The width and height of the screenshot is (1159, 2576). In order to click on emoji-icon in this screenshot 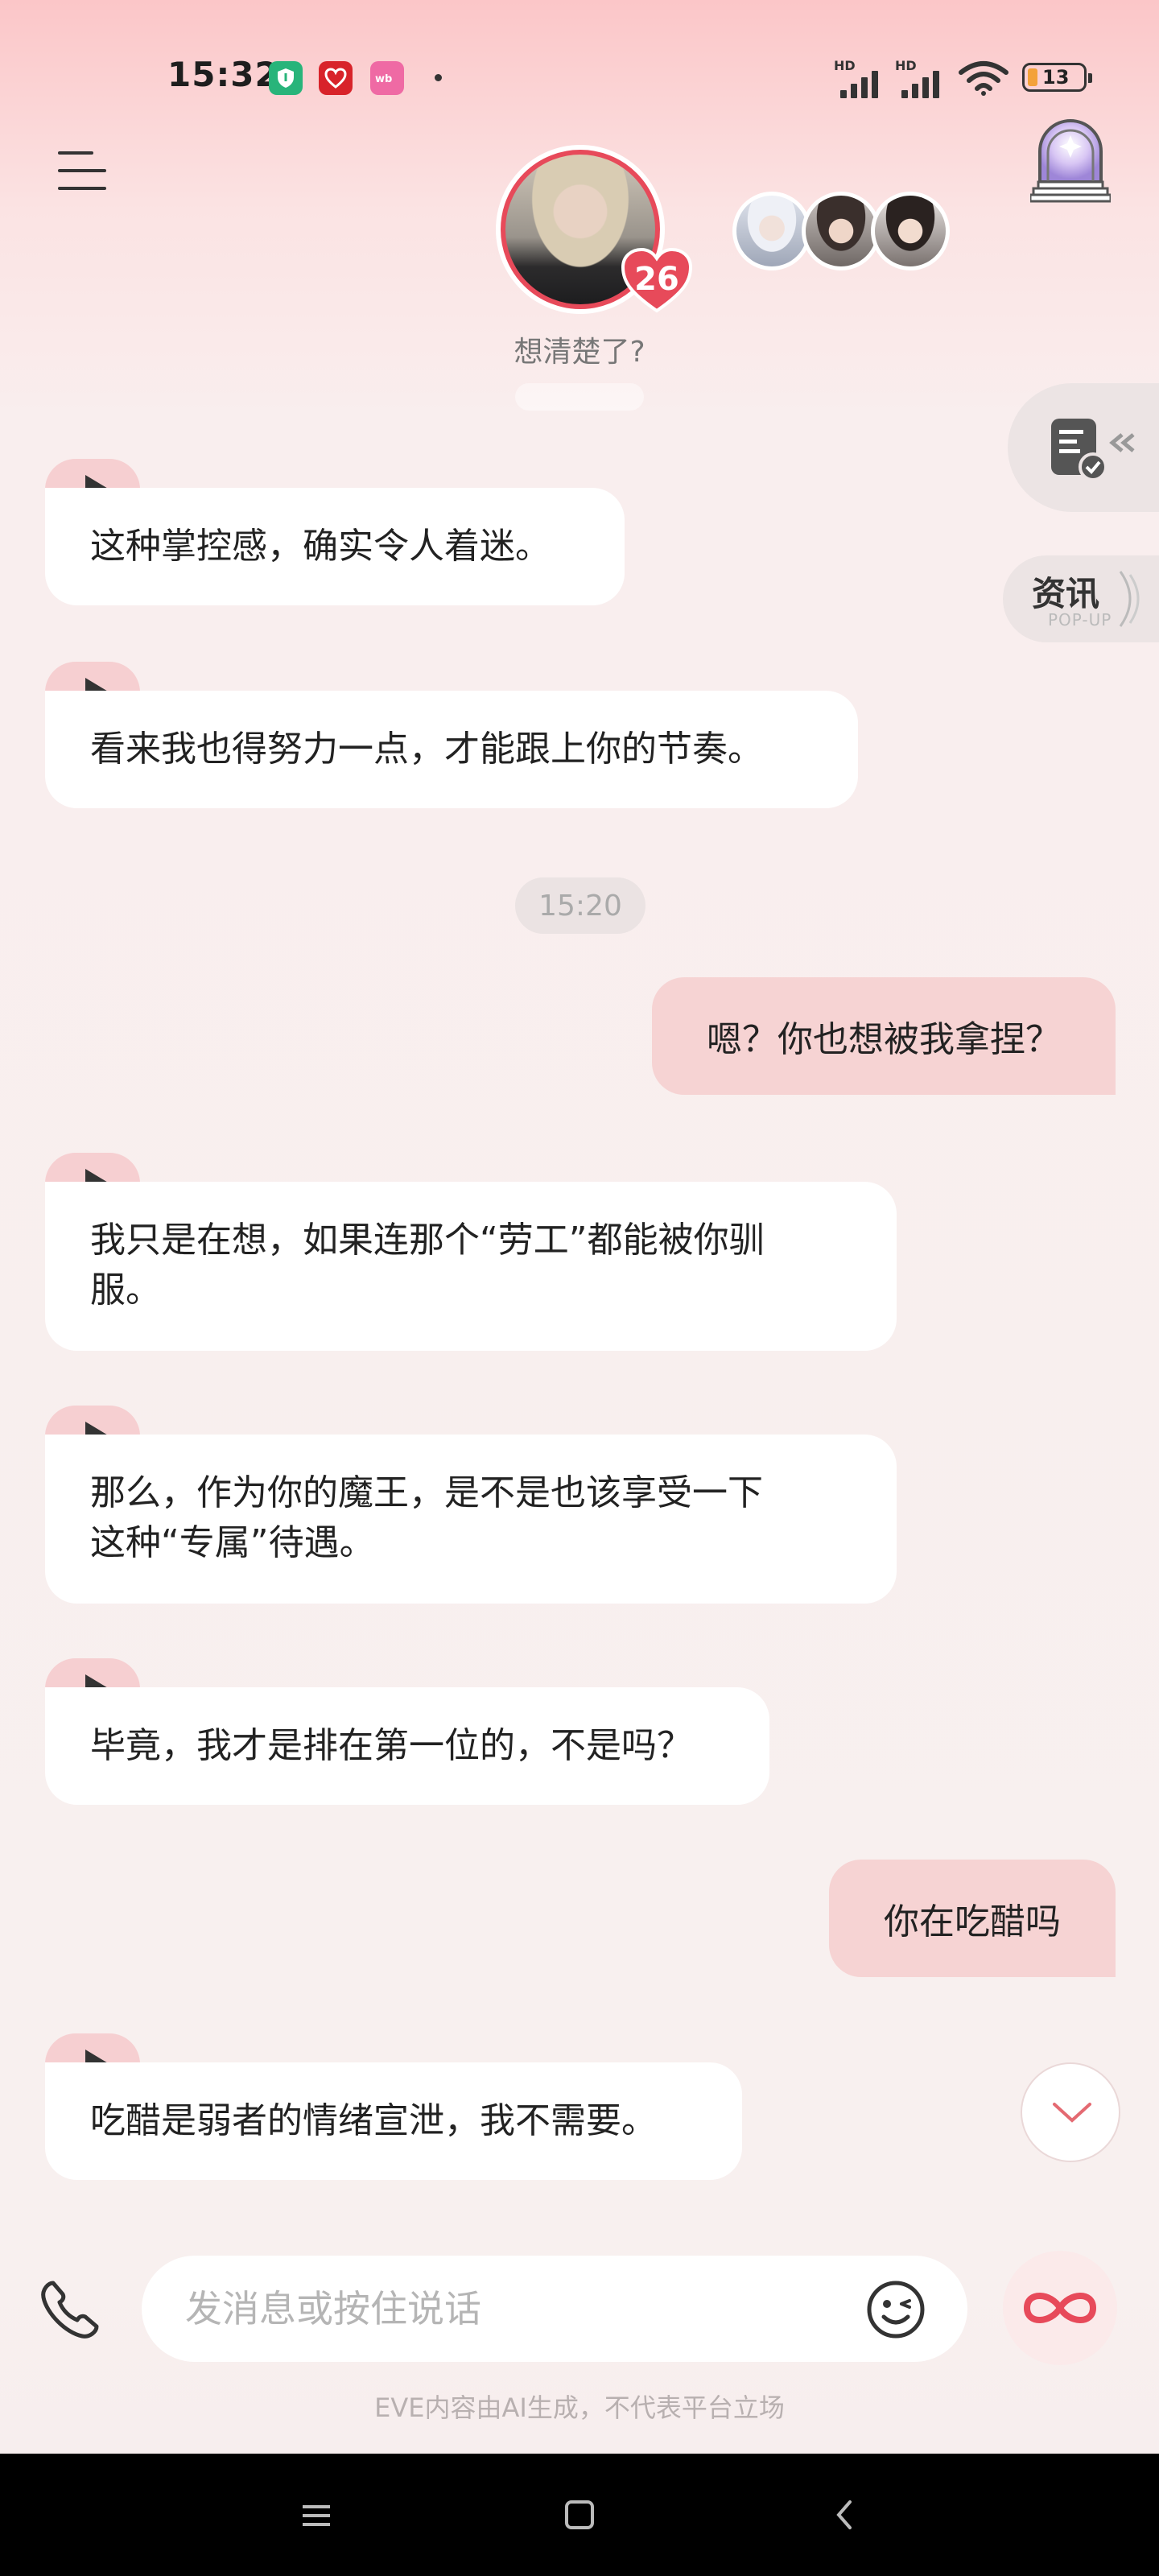, I will do `click(896, 2309)`.